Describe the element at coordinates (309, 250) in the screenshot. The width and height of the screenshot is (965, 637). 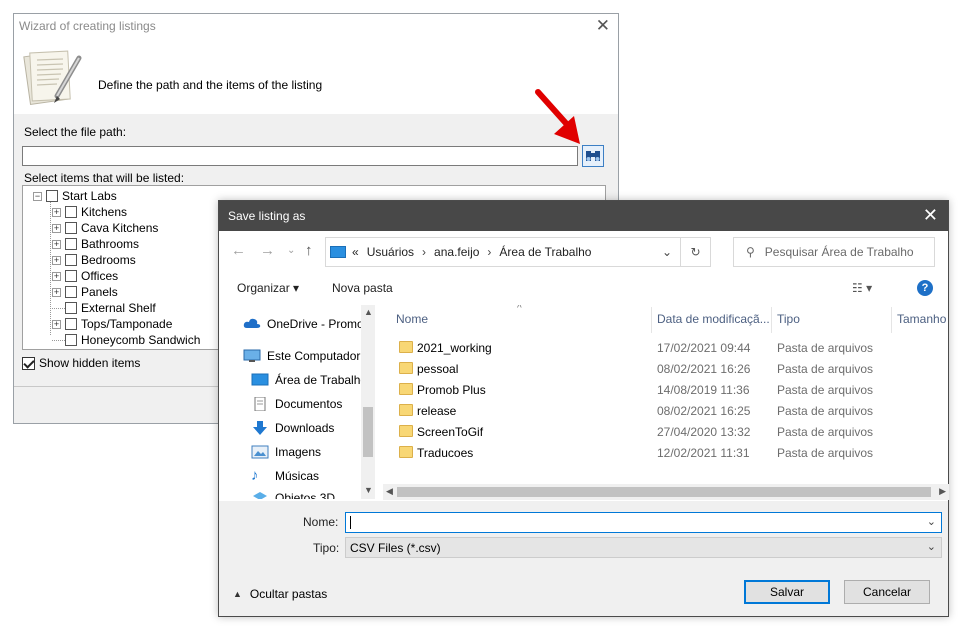
I see `up-arrow-icon: ↑` at that location.